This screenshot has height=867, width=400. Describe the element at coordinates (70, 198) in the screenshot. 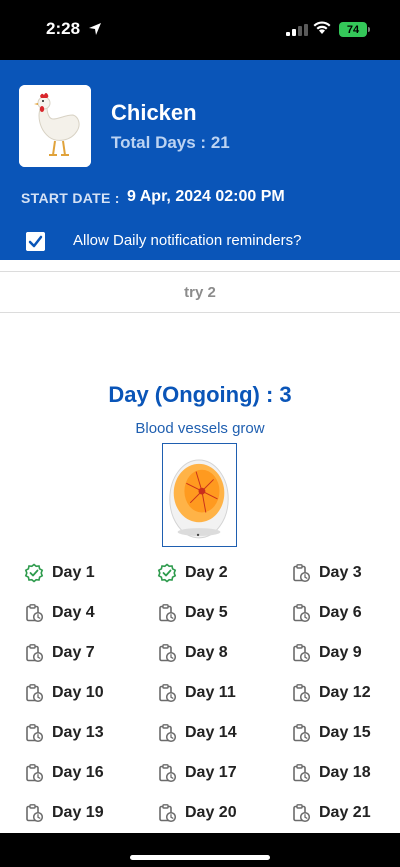

I see `start-date-label: START DATE :` at that location.